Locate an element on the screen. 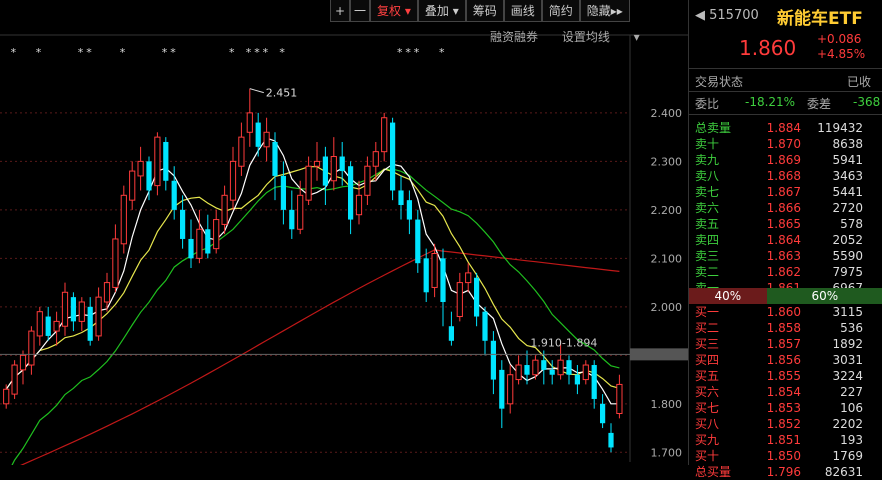  bid-price: 1.854 is located at coordinates (783, 392).